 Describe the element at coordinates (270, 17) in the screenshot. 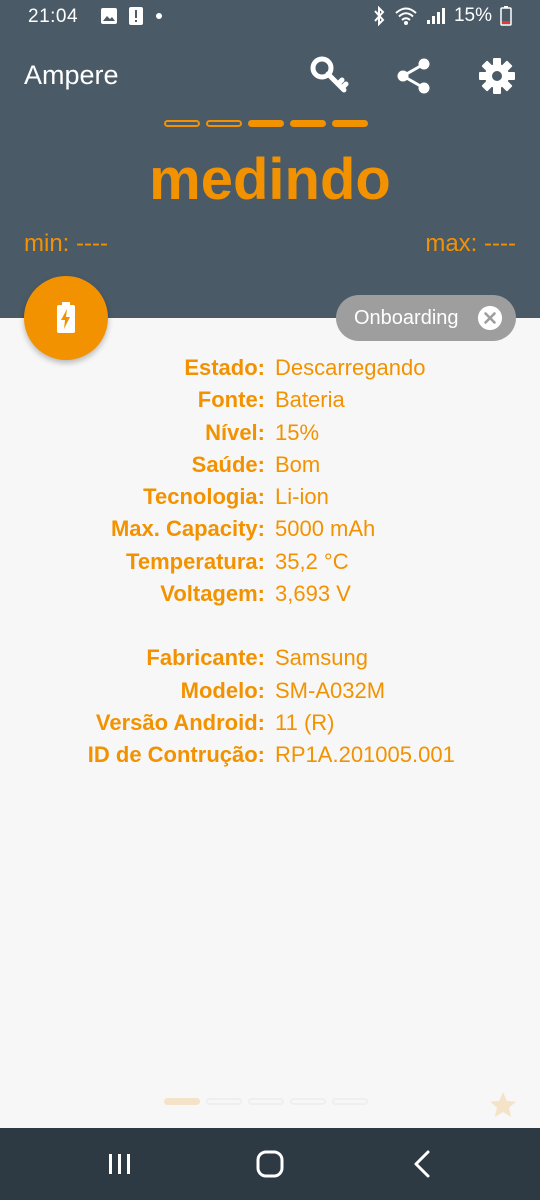

I see `status-bar: 21:04 15%` at that location.